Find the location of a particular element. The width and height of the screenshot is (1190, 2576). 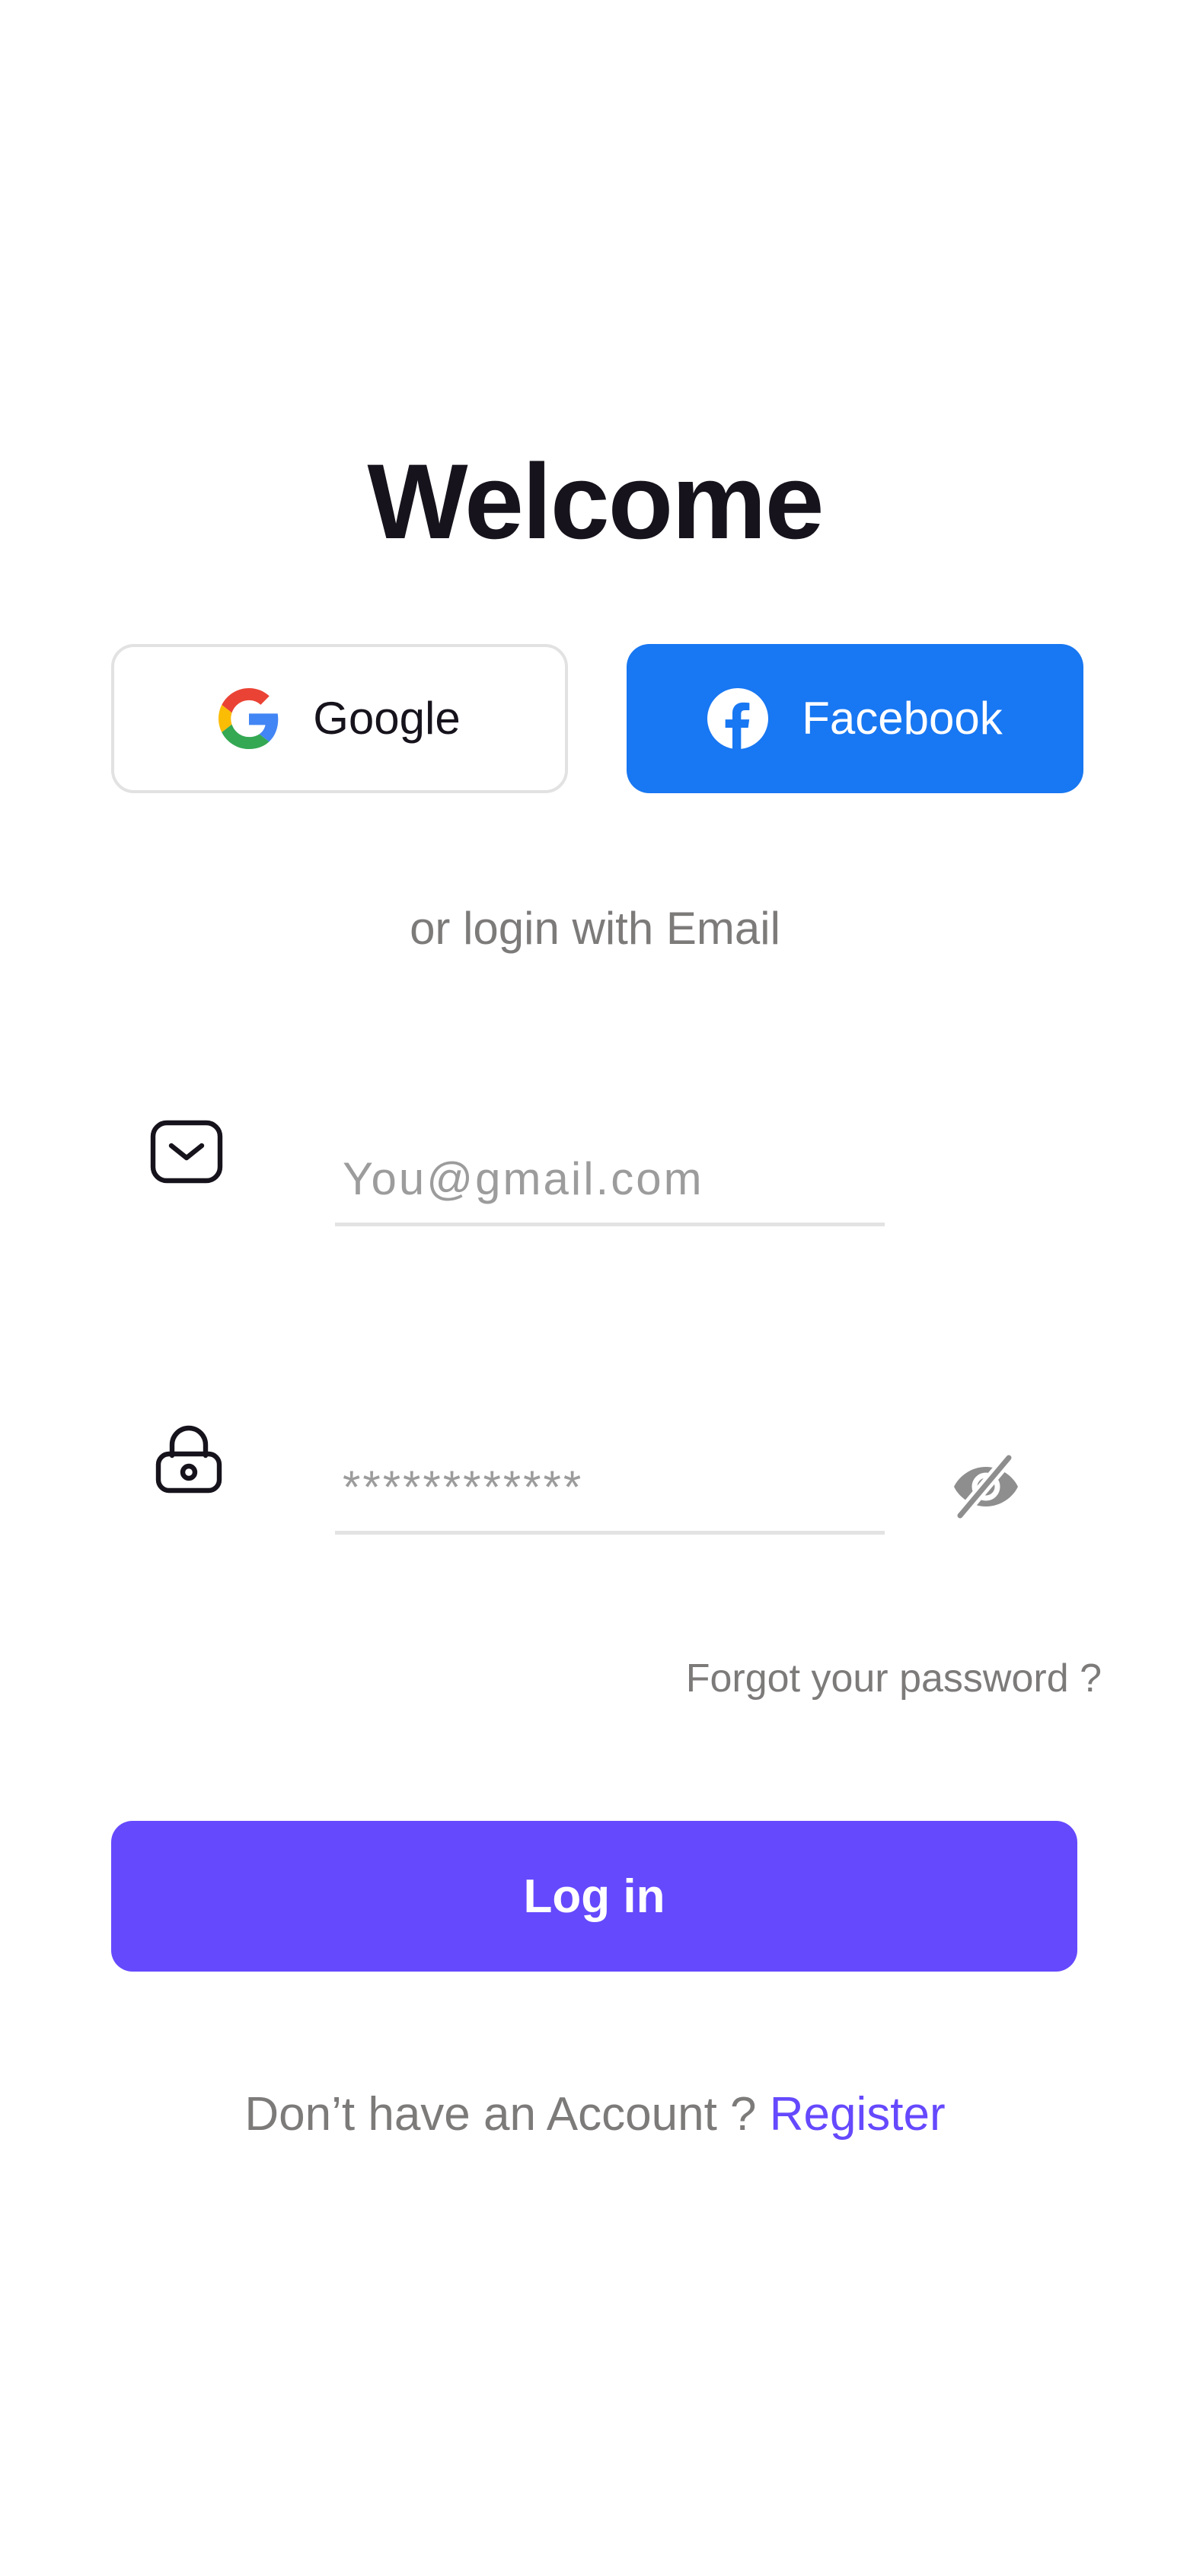

register-link: Register is located at coordinates (858, 2114).